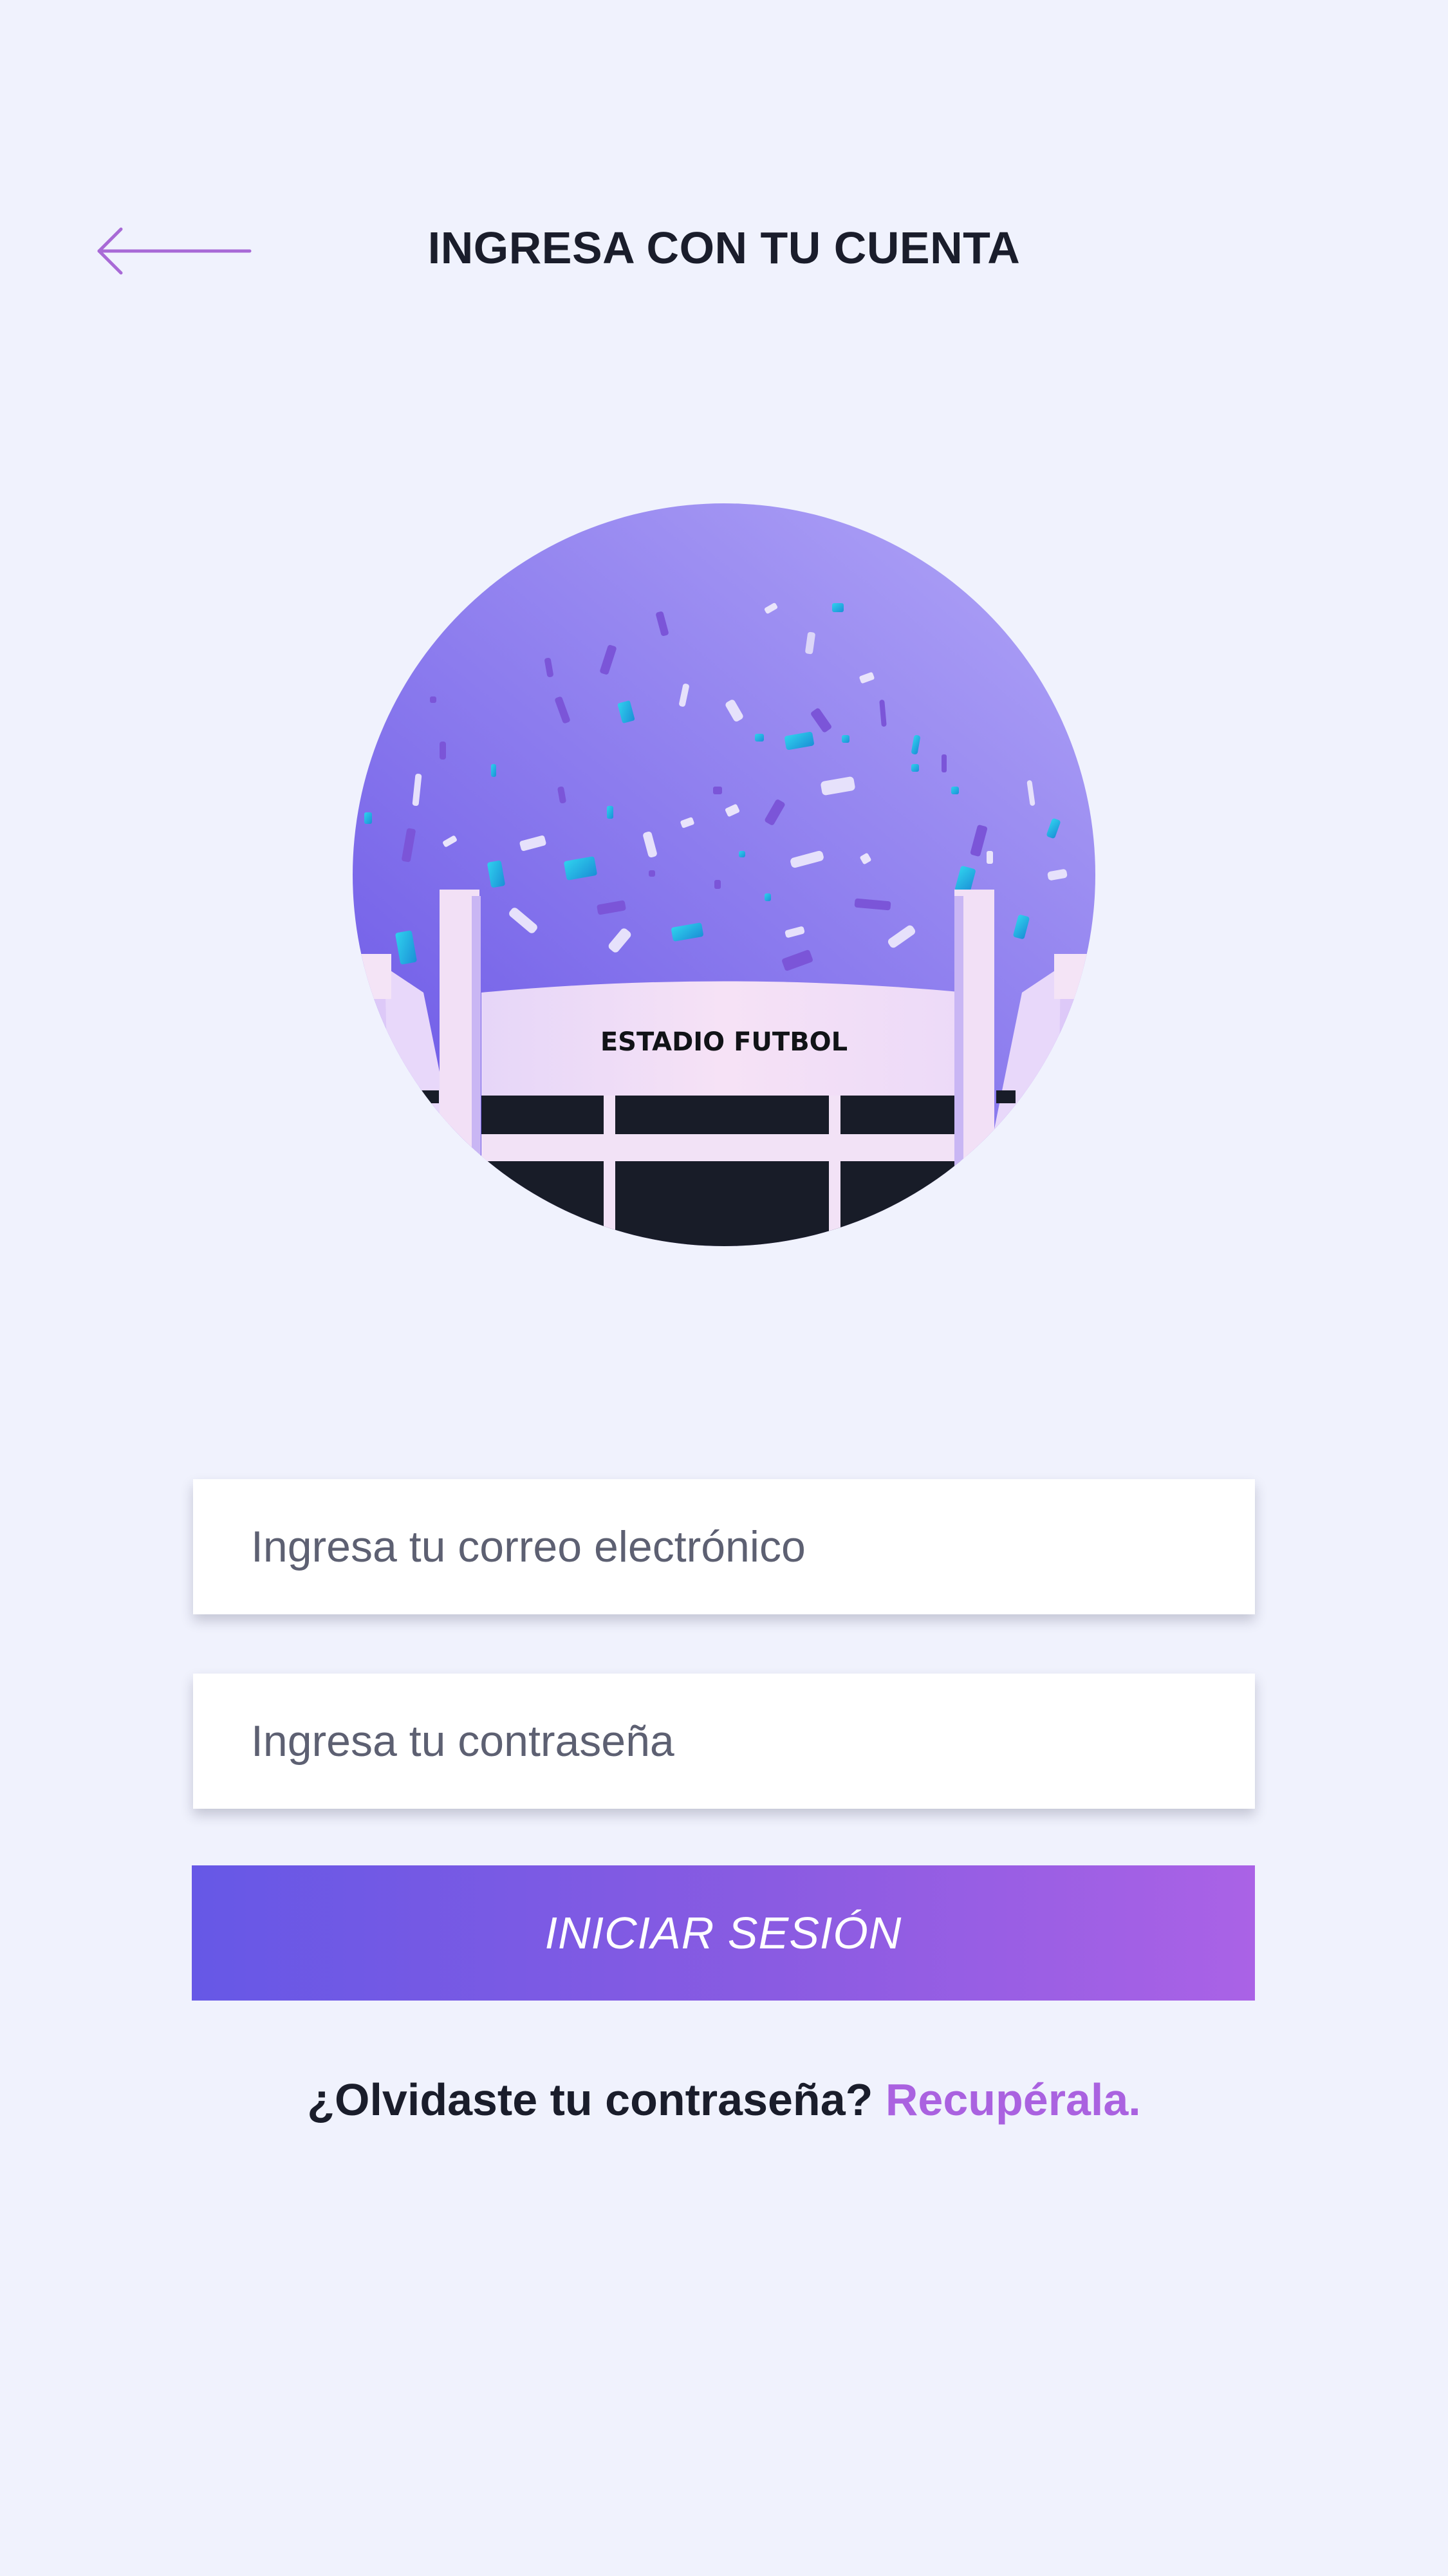  I want to click on login-button: INICIAR SESIÓN, so click(723, 1933).